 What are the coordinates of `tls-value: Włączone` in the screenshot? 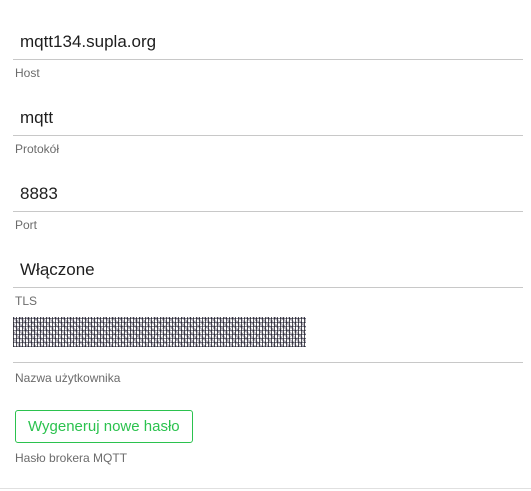 It's located at (268, 269).